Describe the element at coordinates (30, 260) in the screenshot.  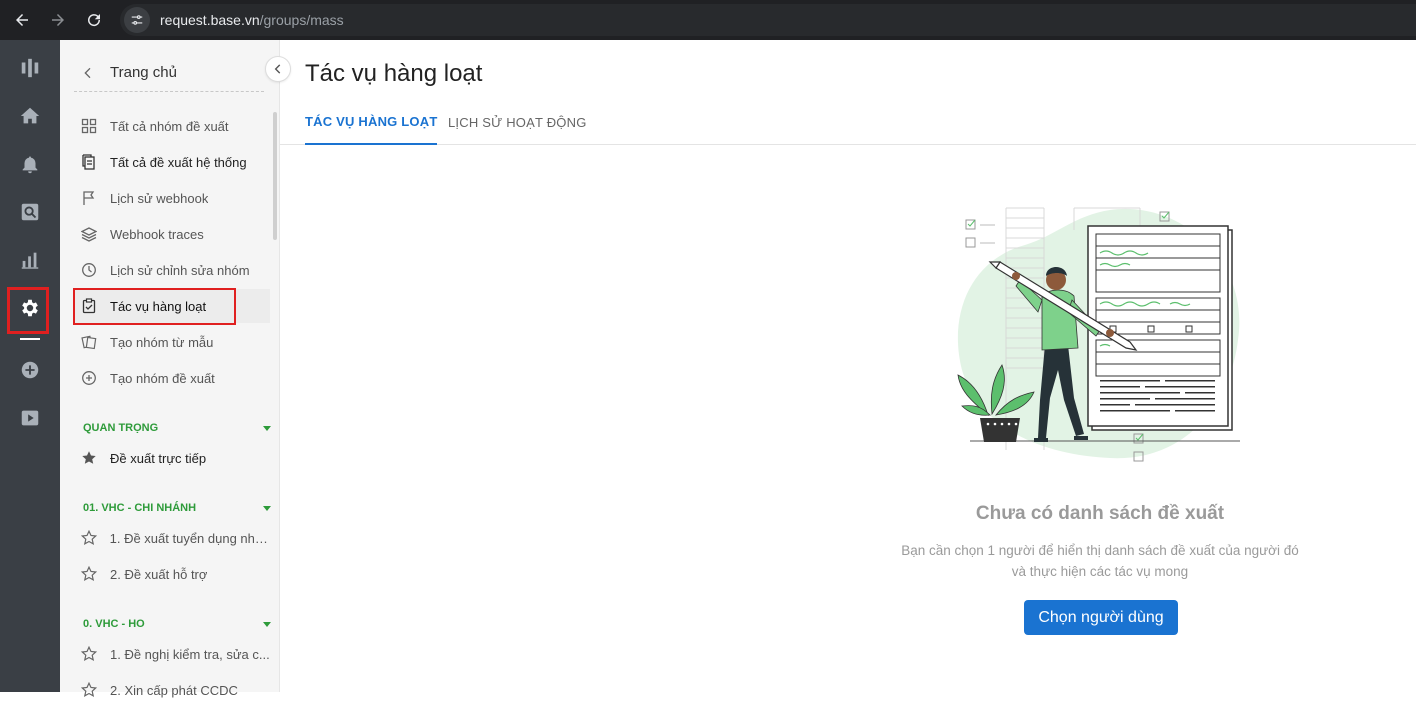
I see `bar-chart-icon` at that location.